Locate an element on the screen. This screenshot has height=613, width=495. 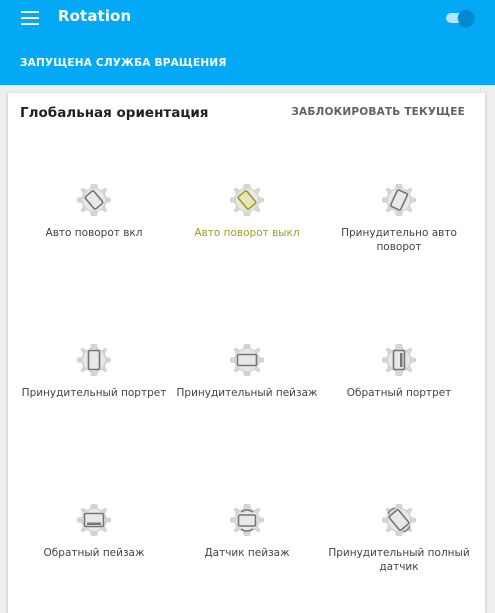
card-title: Глобальная ориентация is located at coordinates (114, 113).